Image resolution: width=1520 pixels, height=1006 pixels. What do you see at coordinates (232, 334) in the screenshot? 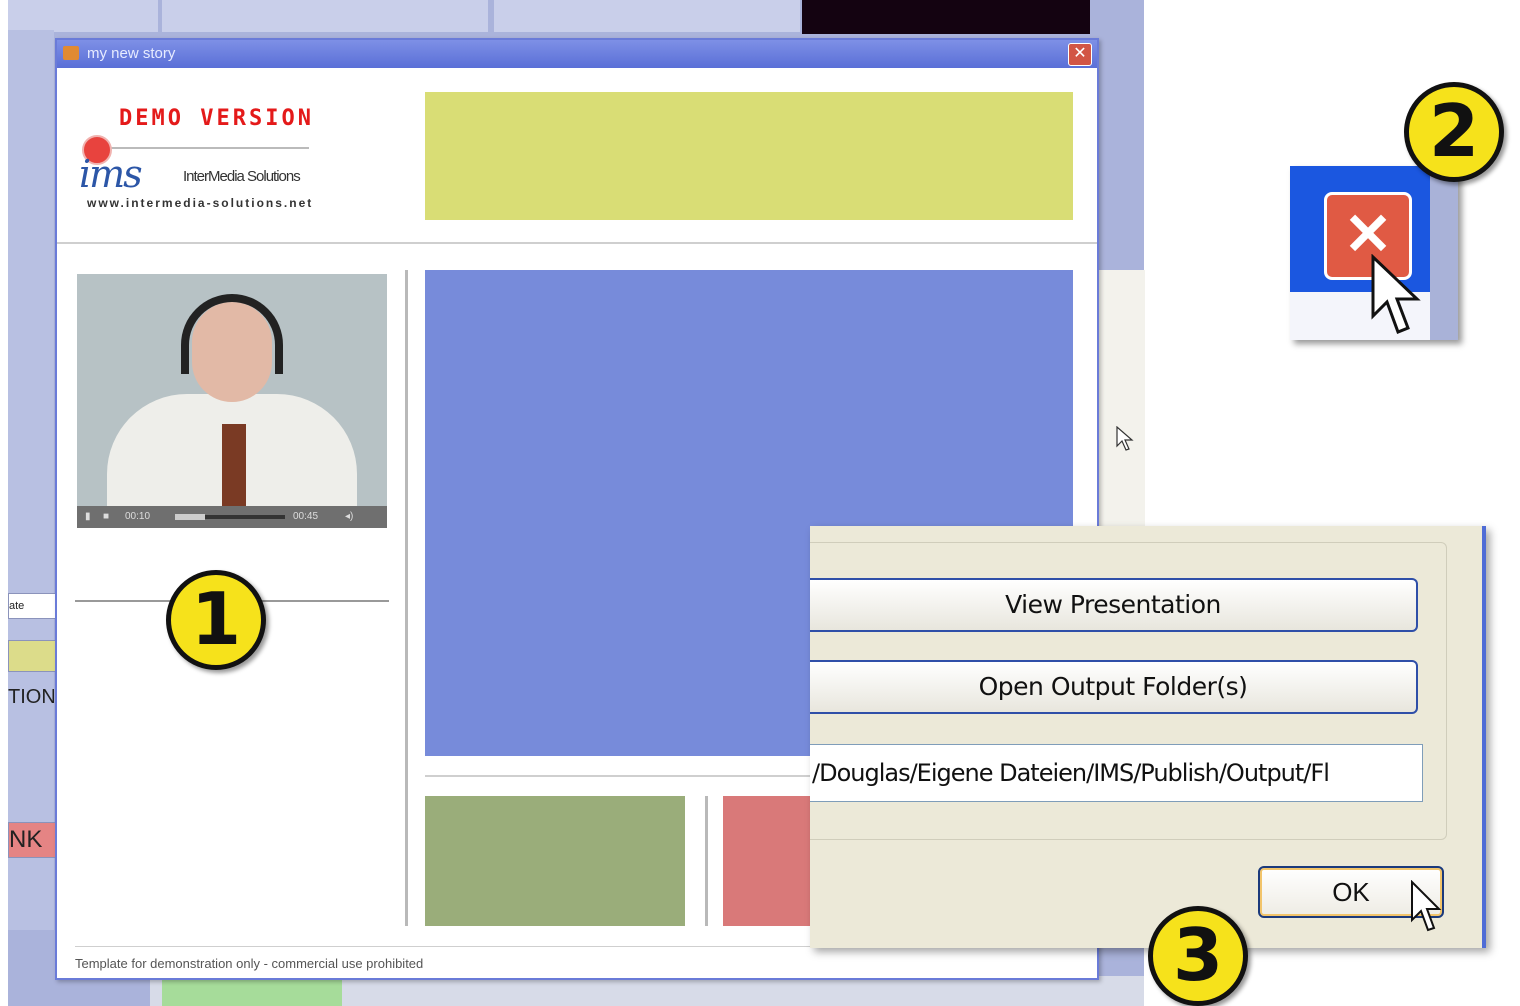
I see `video-headset` at bounding box center [232, 334].